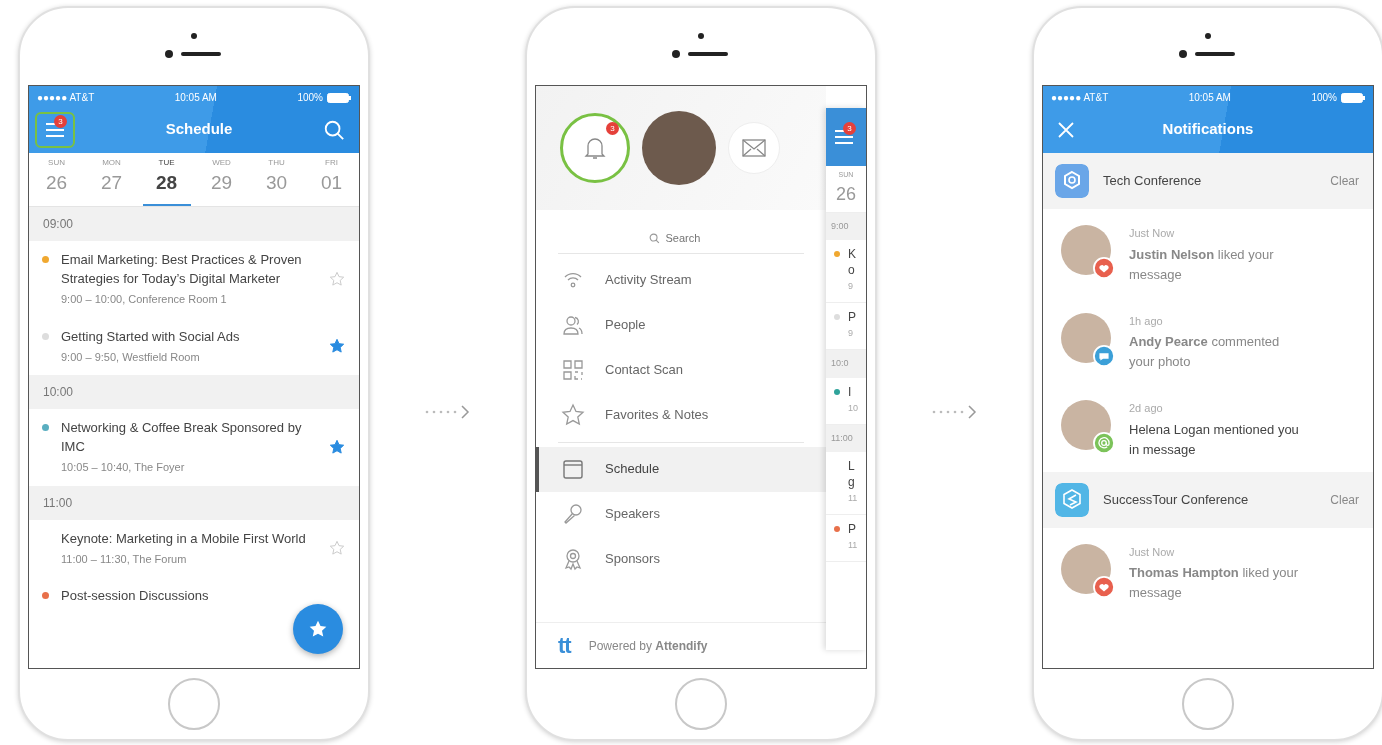  What do you see at coordinates (1176, 499) in the screenshot?
I see `conference-name: SuccessTour Conference` at bounding box center [1176, 499].